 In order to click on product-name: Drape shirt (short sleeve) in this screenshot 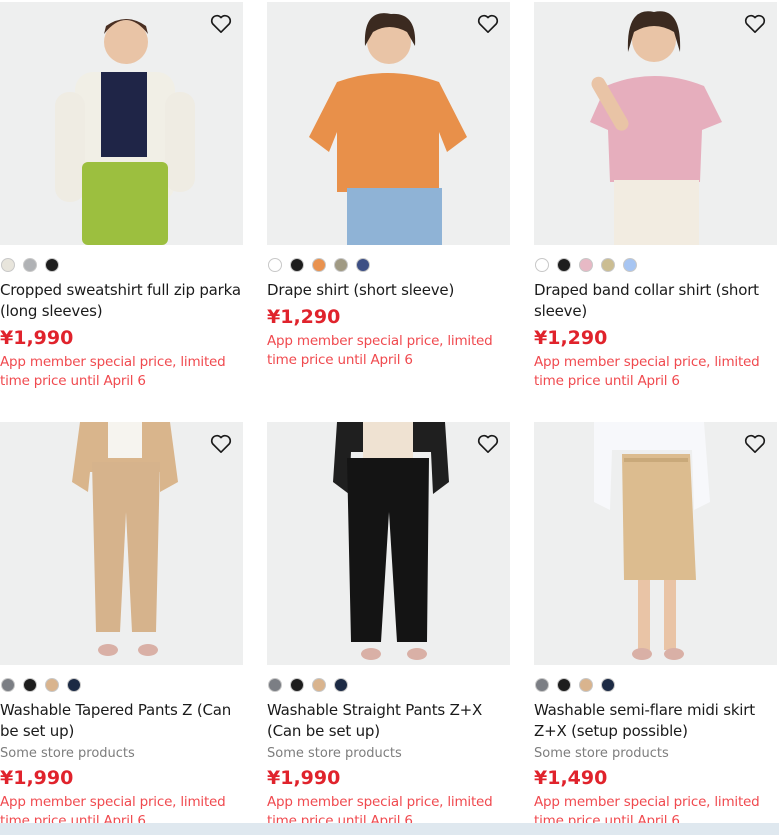, I will do `click(389, 290)`.